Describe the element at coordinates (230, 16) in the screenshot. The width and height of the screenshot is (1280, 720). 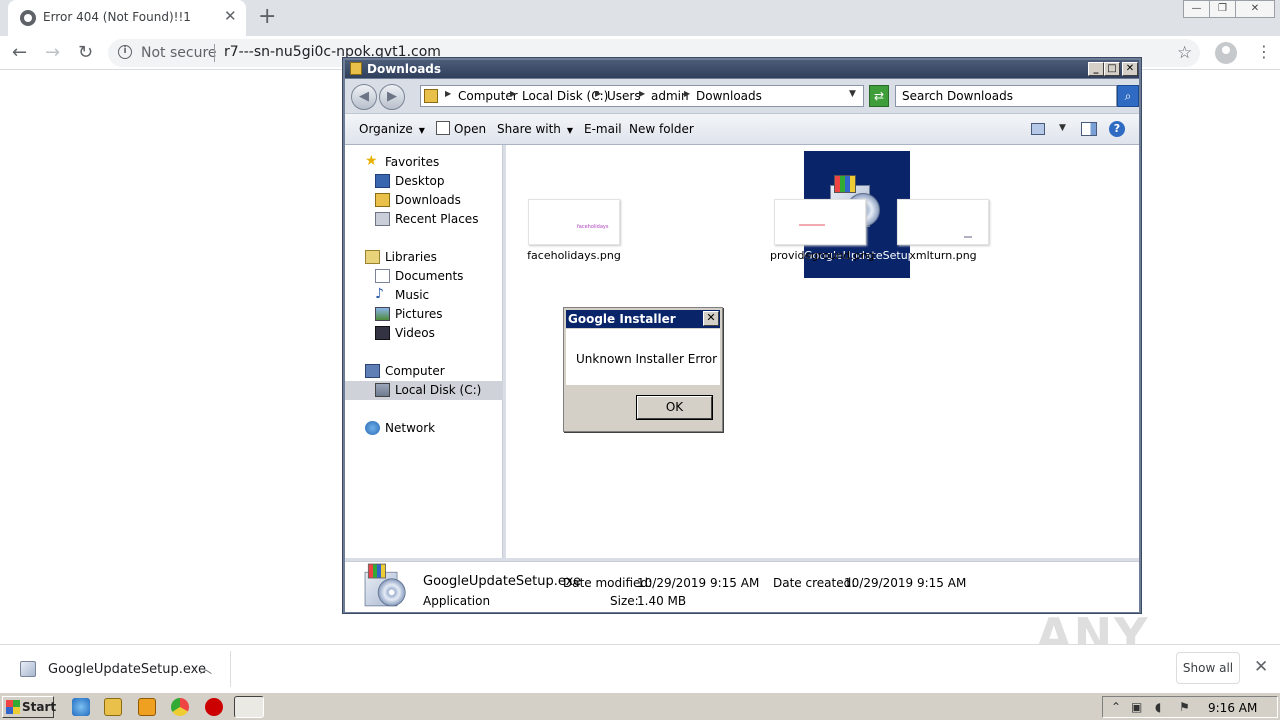
I see `close-tab-icon: ✕` at that location.